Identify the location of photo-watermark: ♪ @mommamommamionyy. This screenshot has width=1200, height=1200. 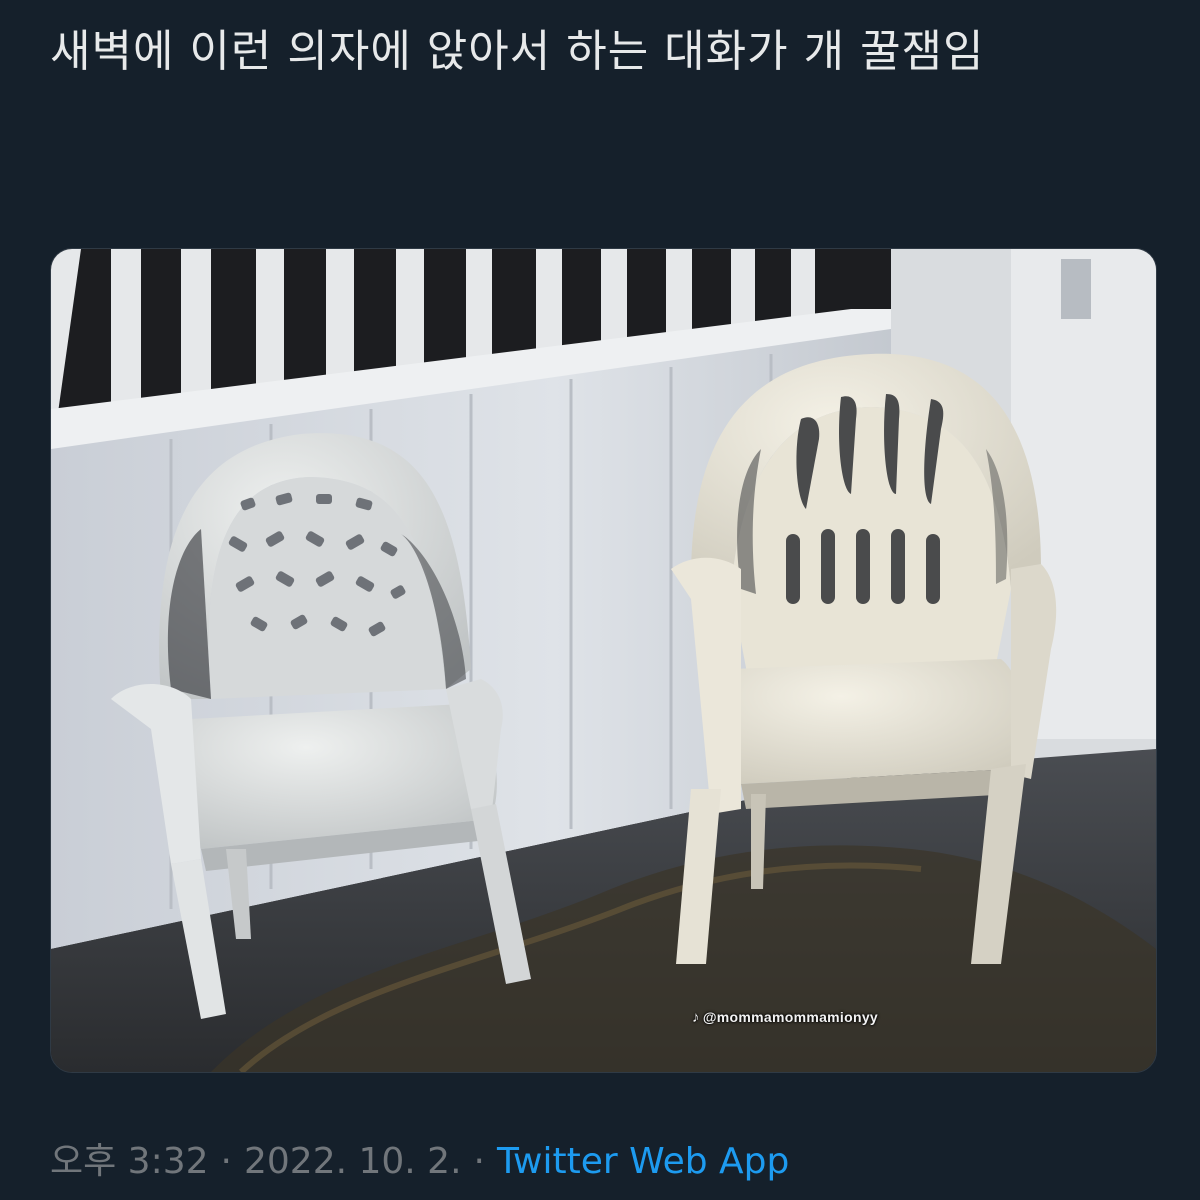
(785, 1017).